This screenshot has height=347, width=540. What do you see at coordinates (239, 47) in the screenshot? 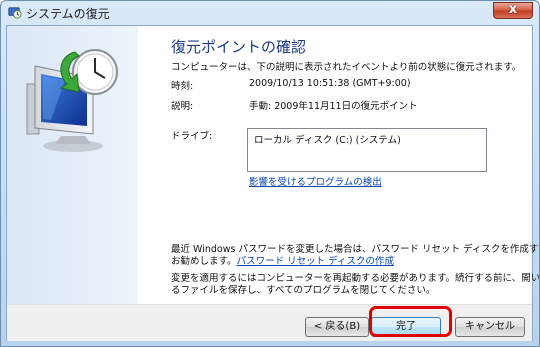
I see `page-title: 復元ポイントの確認` at bounding box center [239, 47].